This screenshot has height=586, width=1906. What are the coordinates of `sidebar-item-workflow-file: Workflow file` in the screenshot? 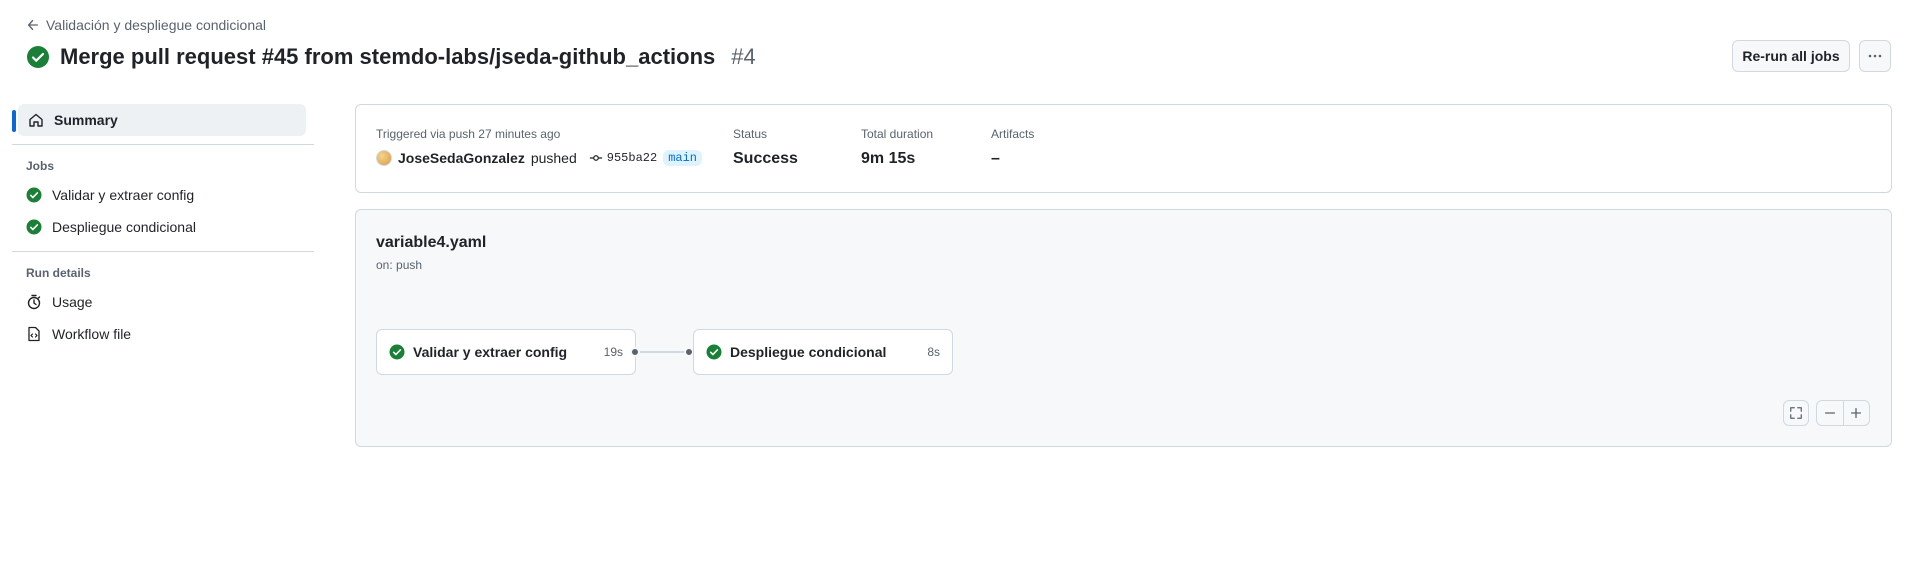 It's located at (163, 334).